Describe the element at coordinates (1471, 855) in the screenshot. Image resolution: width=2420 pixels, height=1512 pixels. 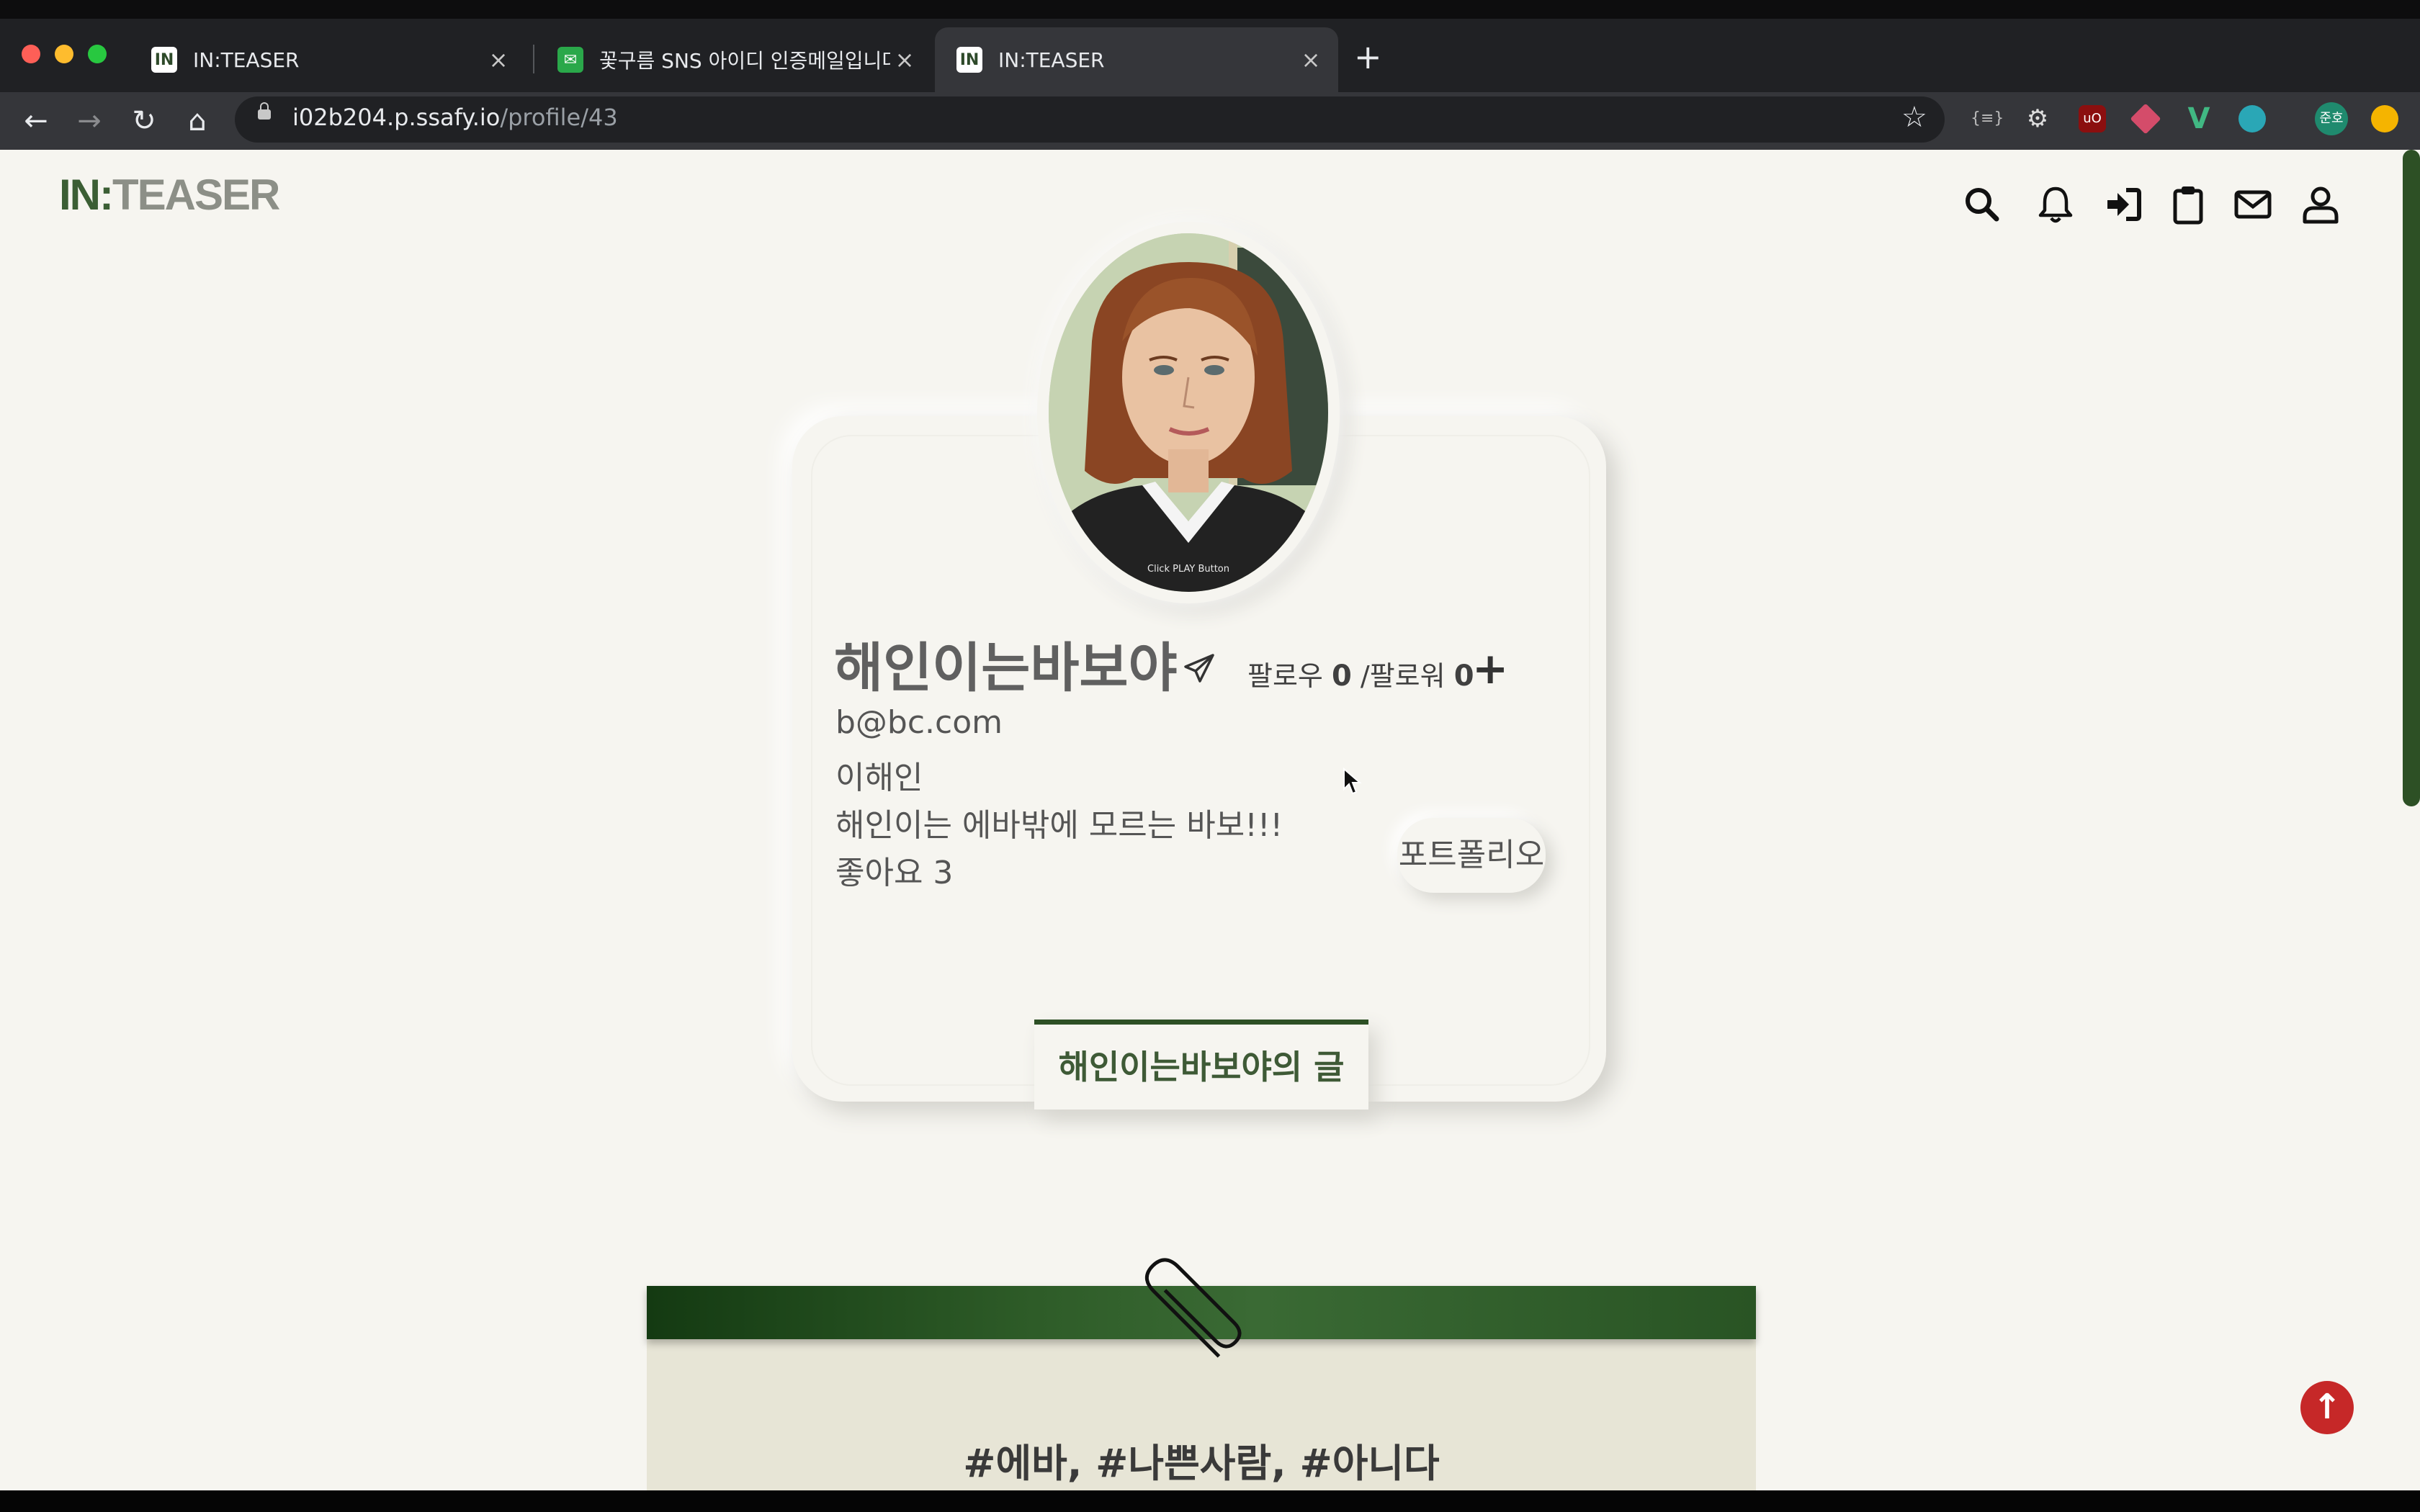
I see `portfolio-button: 포트폴리오` at that location.